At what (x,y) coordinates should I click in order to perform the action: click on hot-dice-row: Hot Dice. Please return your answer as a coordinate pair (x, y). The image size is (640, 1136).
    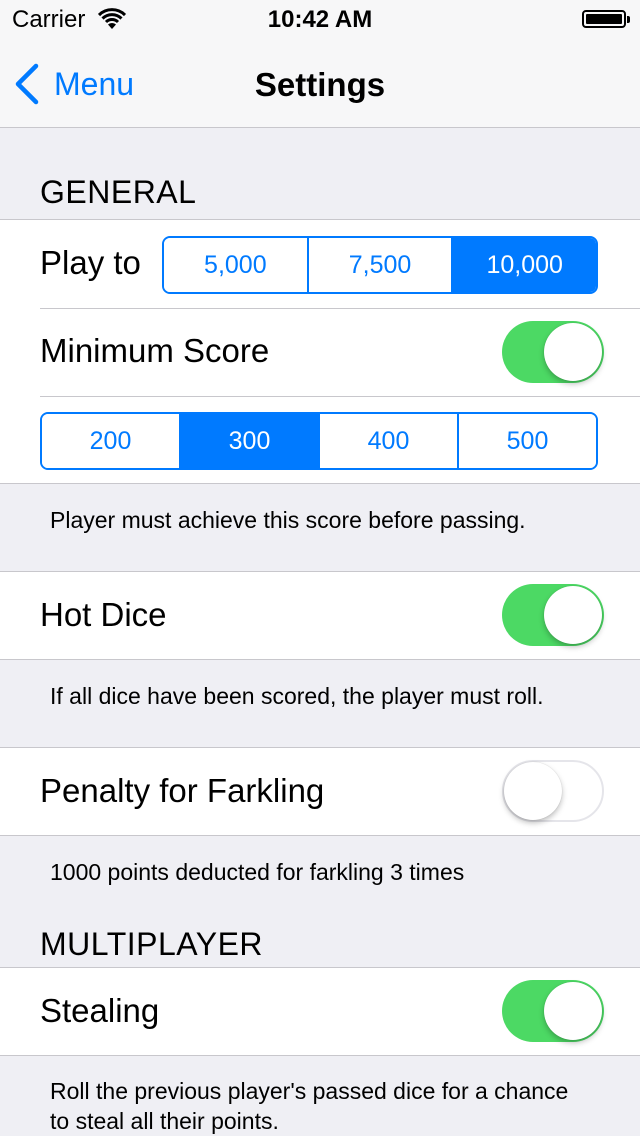
    Looking at the image, I should click on (320, 616).